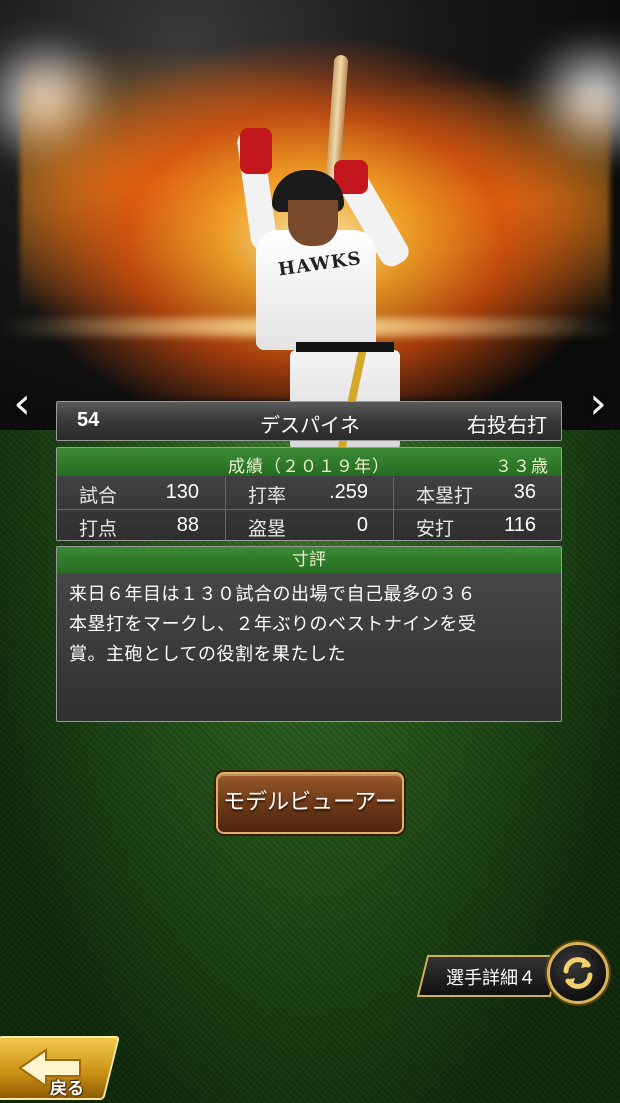 The width and height of the screenshot is (620, 1103). What do you see at coordinates (187, 525) in the screenshot?
I see `stat-value: 88` at bounding box center [187, 525].